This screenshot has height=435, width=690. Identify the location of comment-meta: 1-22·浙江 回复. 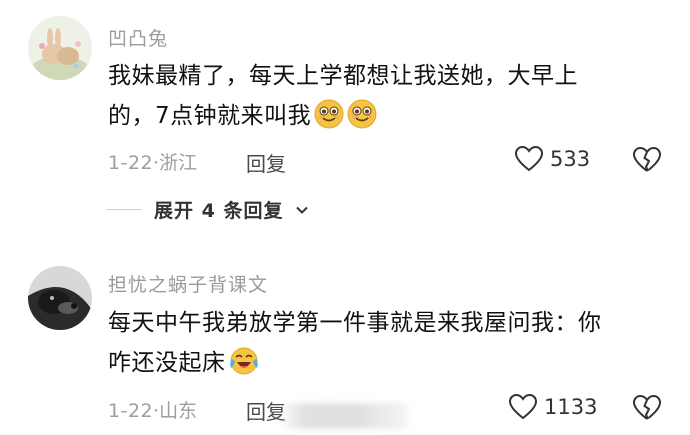
(197, 162).